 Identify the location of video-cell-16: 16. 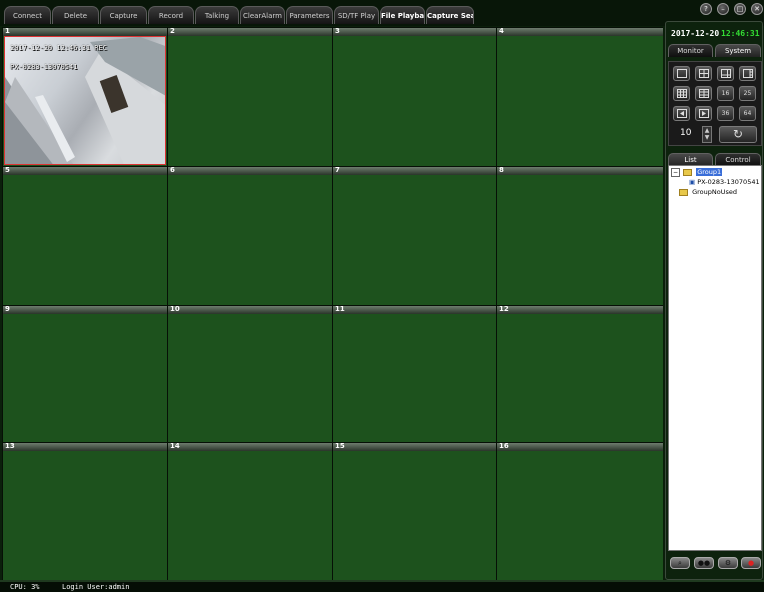
(579, 511).